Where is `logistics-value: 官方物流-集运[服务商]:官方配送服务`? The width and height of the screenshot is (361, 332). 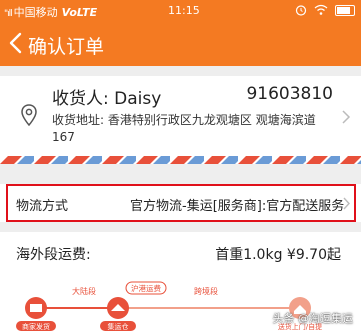 logistics-value: 官方物流-集运[服务商]:官方配送服务 is located at coordinates (237, 206).